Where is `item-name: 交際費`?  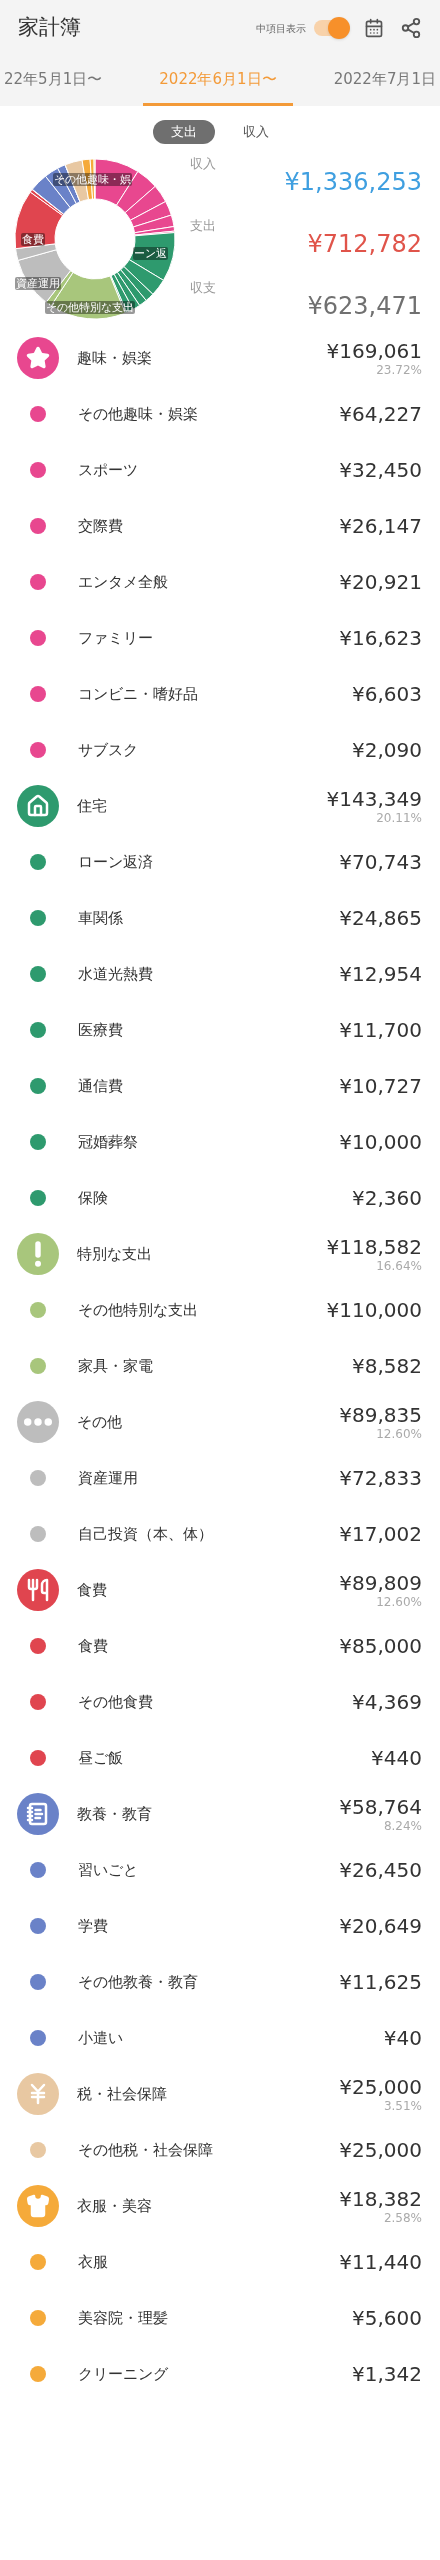
item-name: 交際費 is located at coordinates (101, 526).